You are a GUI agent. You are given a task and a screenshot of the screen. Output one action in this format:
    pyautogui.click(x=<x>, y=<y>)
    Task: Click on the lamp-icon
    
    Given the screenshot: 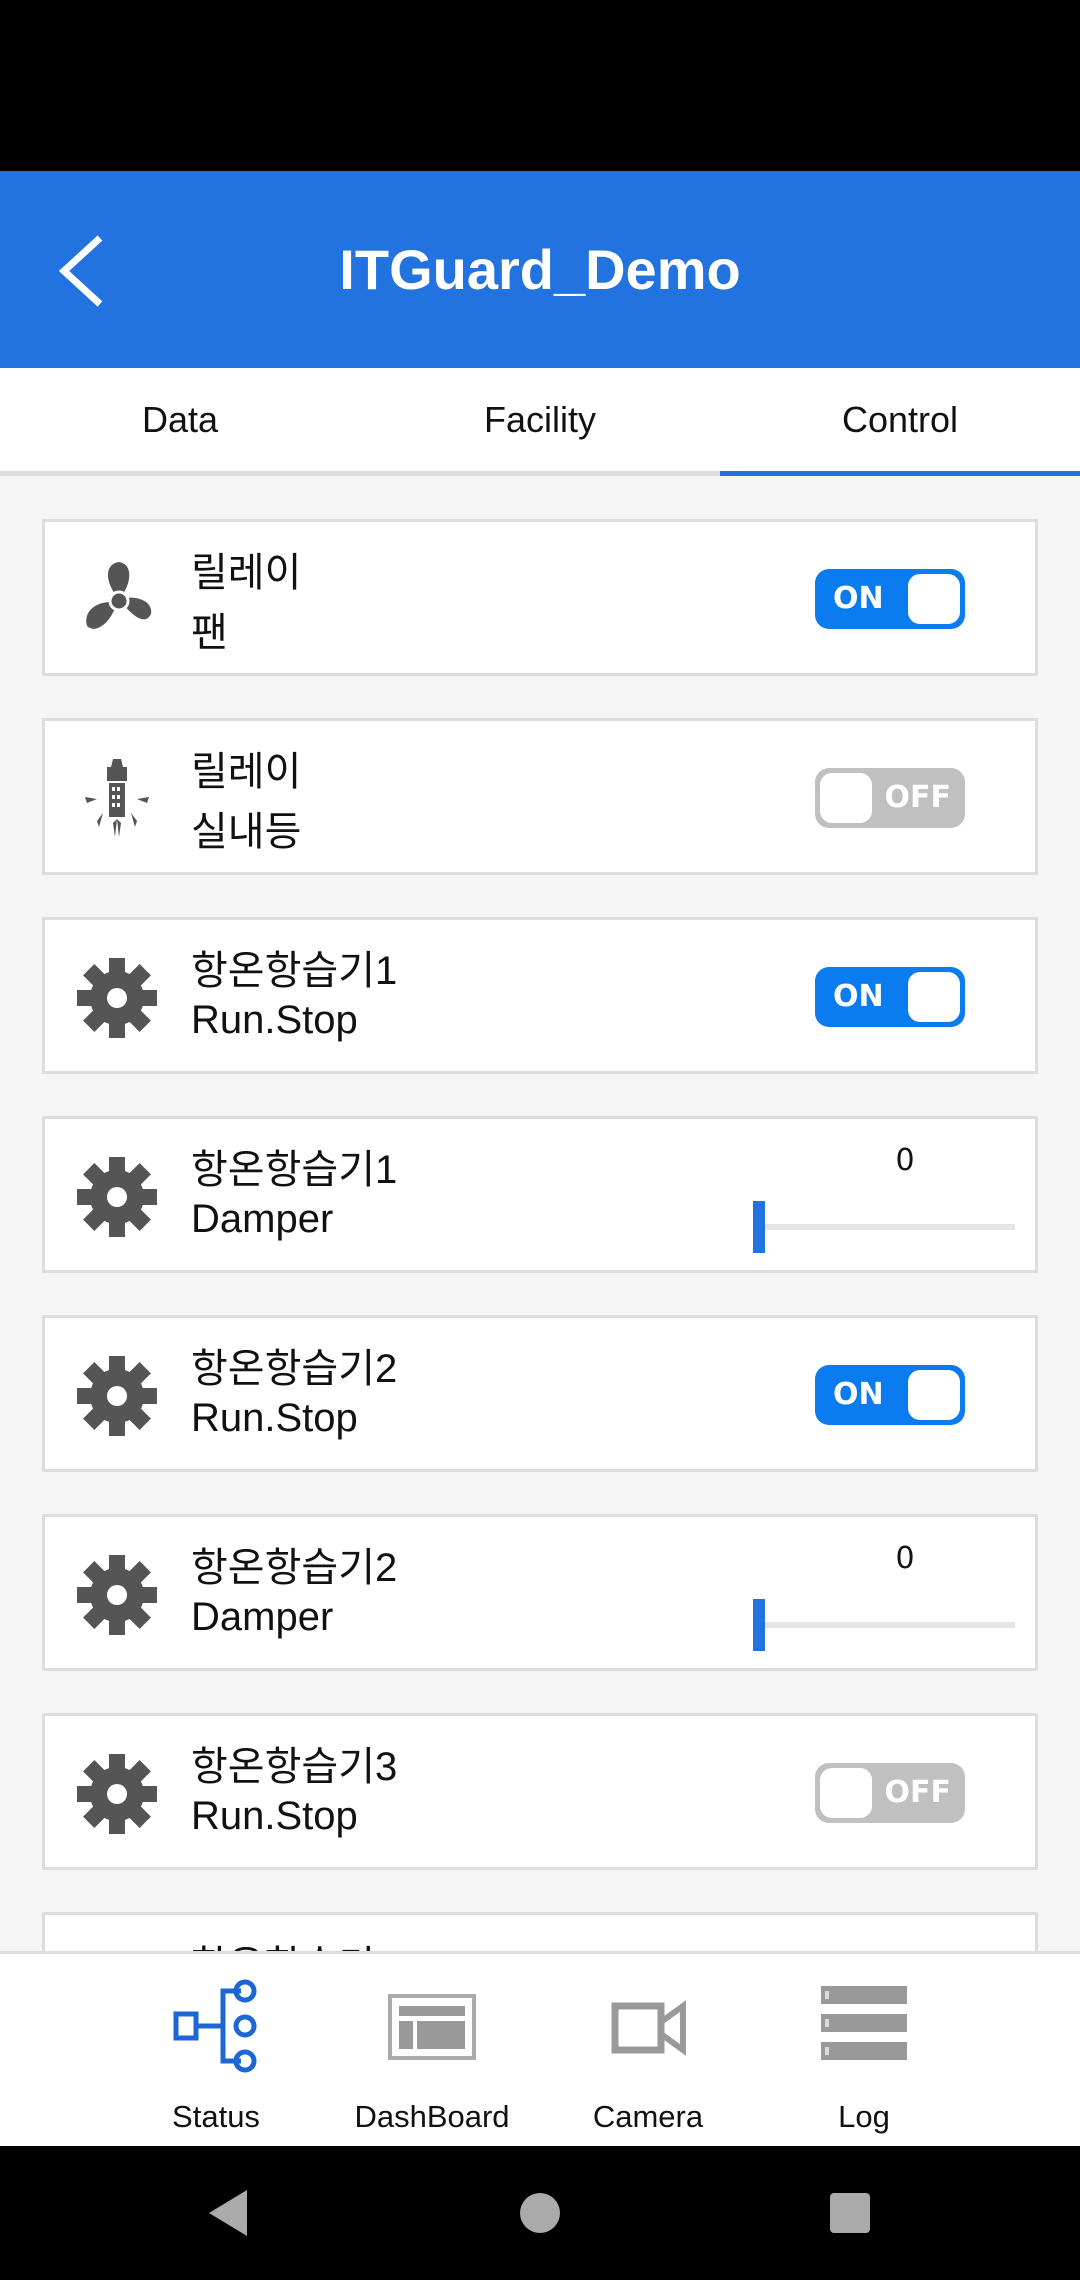 What is the action you would take?
    pyautogui.click(x=117, y=799)
    